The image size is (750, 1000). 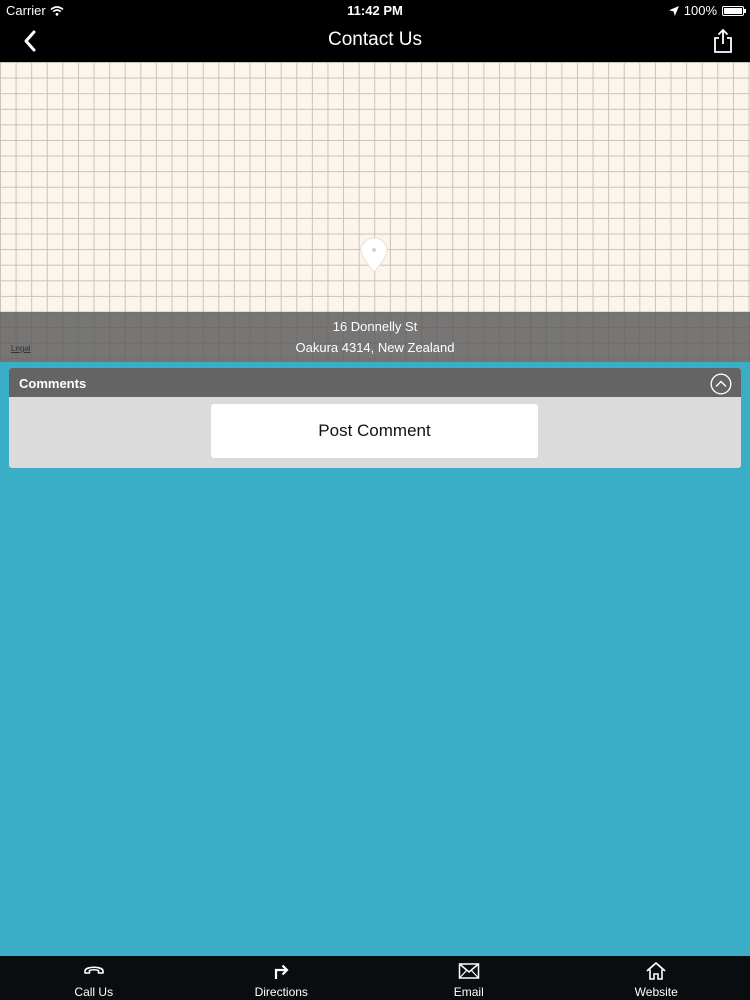 I want to click on bottom-tab-bar: Call Us Directions Email Website, so click(x=375, y=978).